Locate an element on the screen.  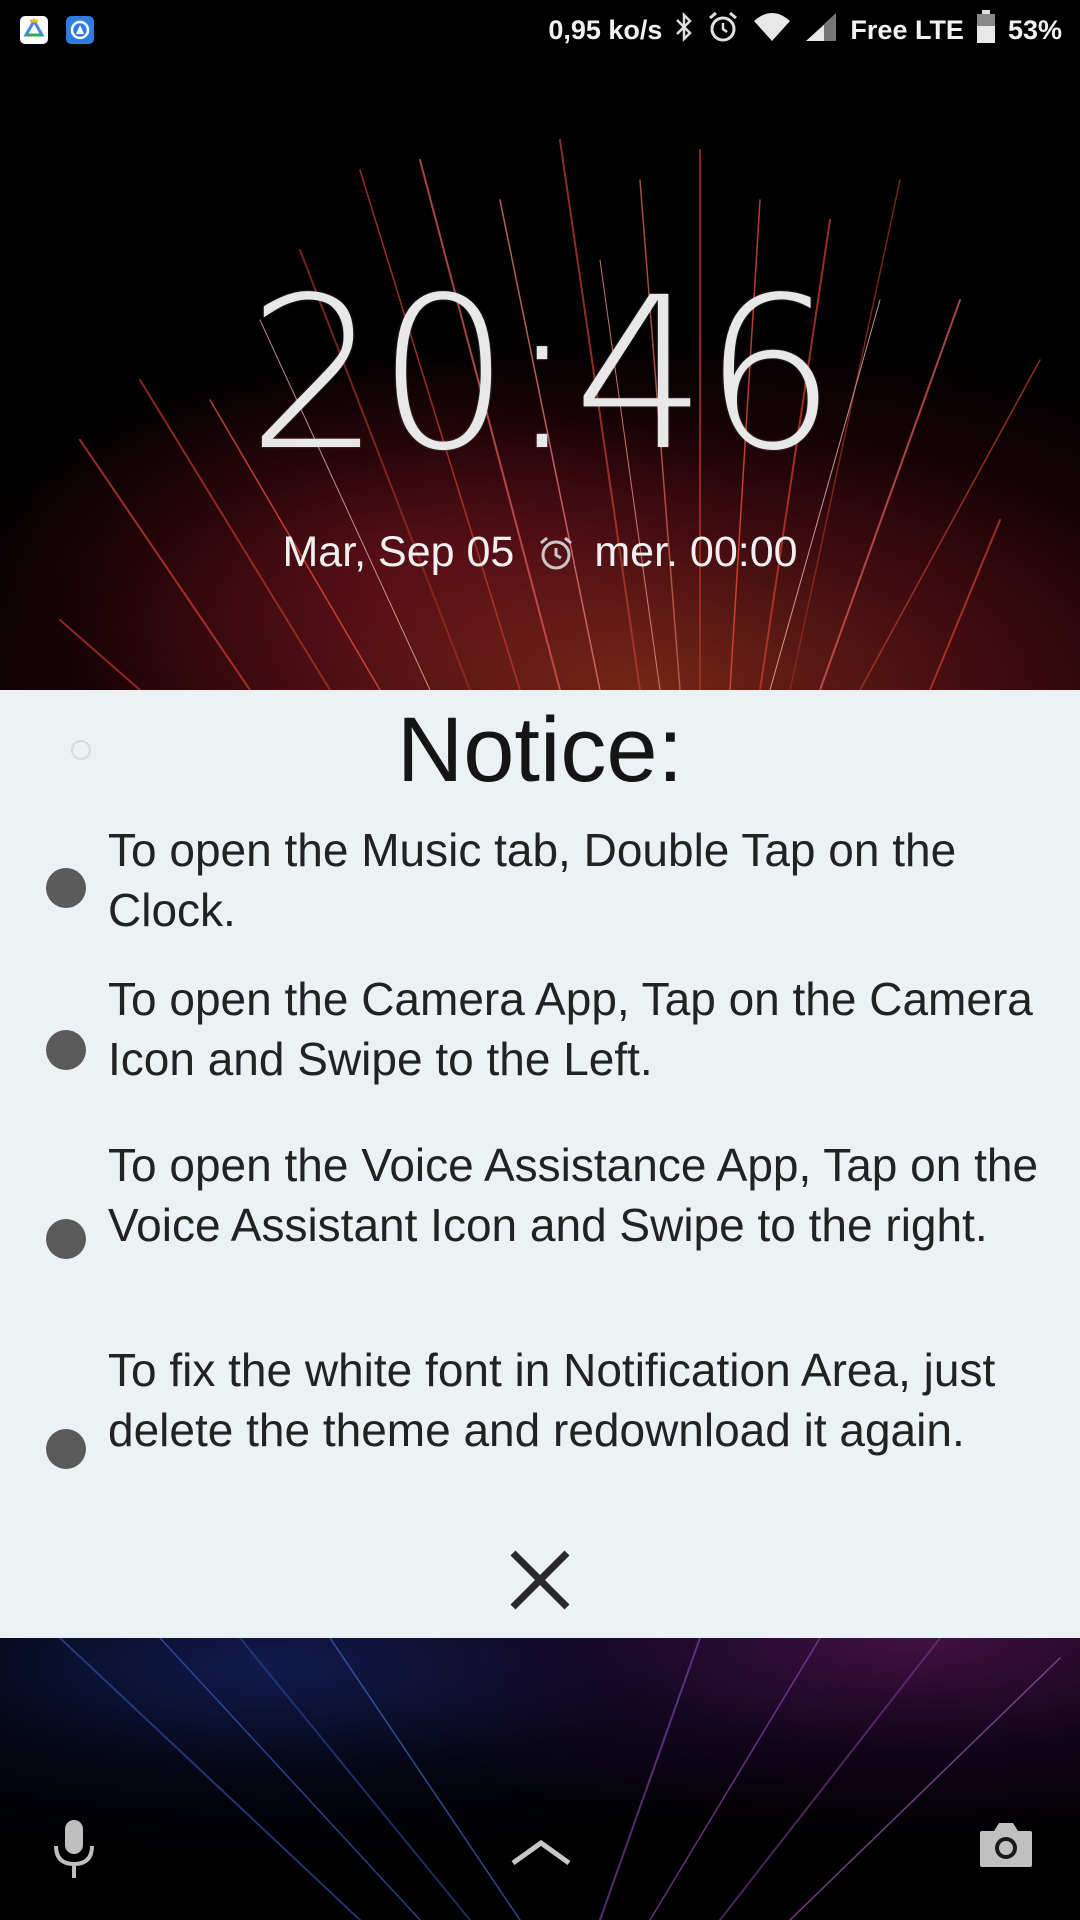
cell-signal-icon is located at coordinates (821, 30).